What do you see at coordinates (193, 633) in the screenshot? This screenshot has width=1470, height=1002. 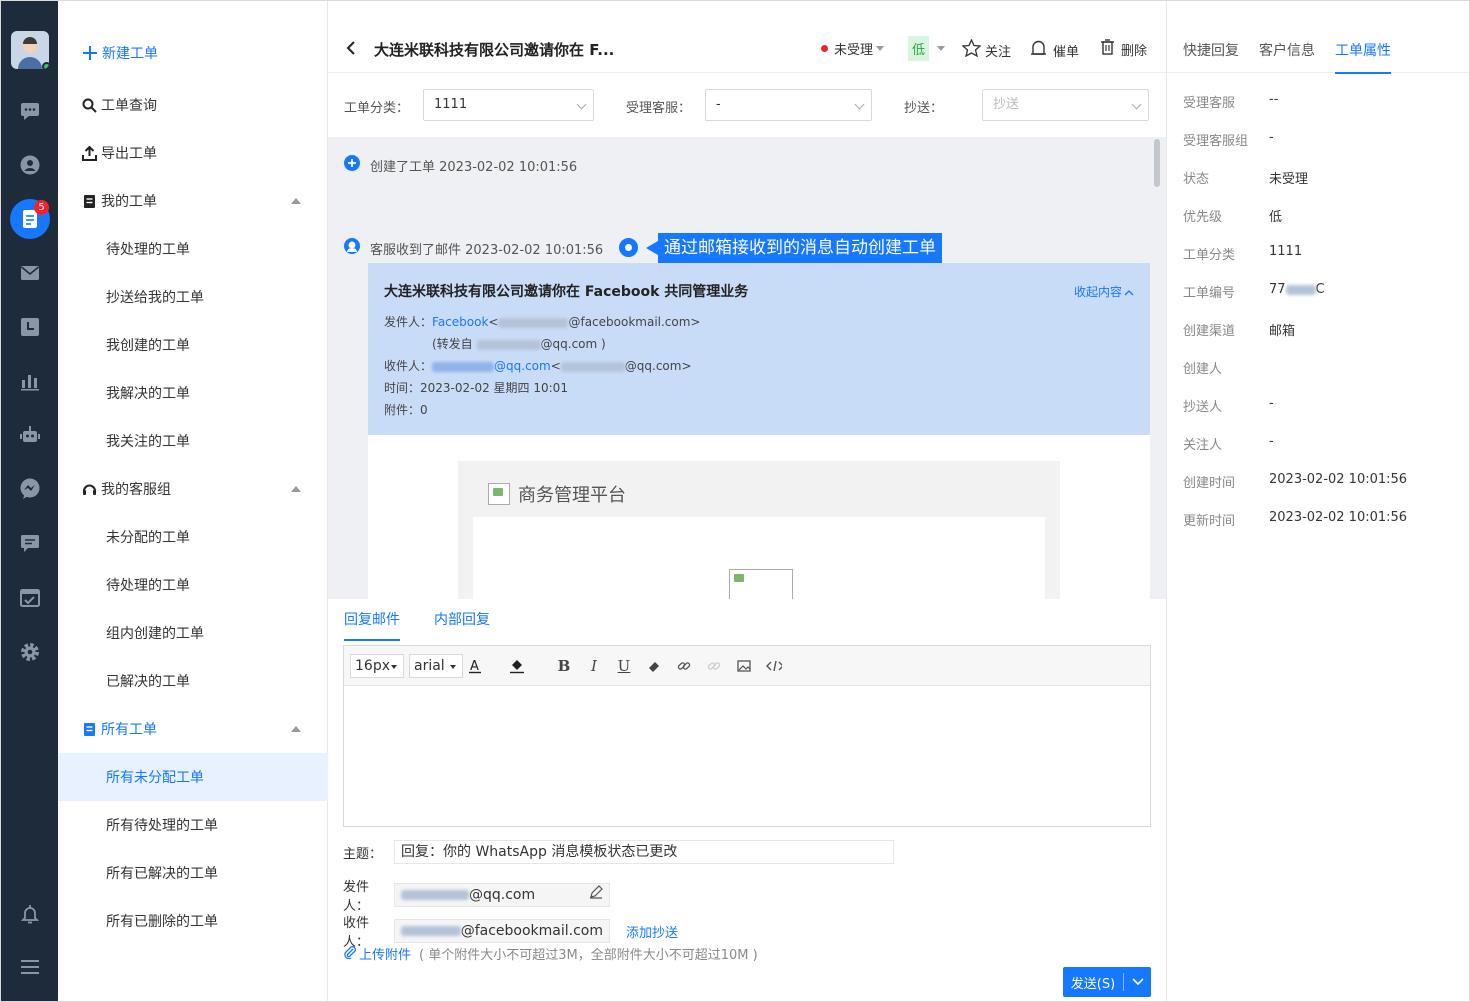 I see `nav-group-created: 组内创建的工单` at bounding box center [193, 633].